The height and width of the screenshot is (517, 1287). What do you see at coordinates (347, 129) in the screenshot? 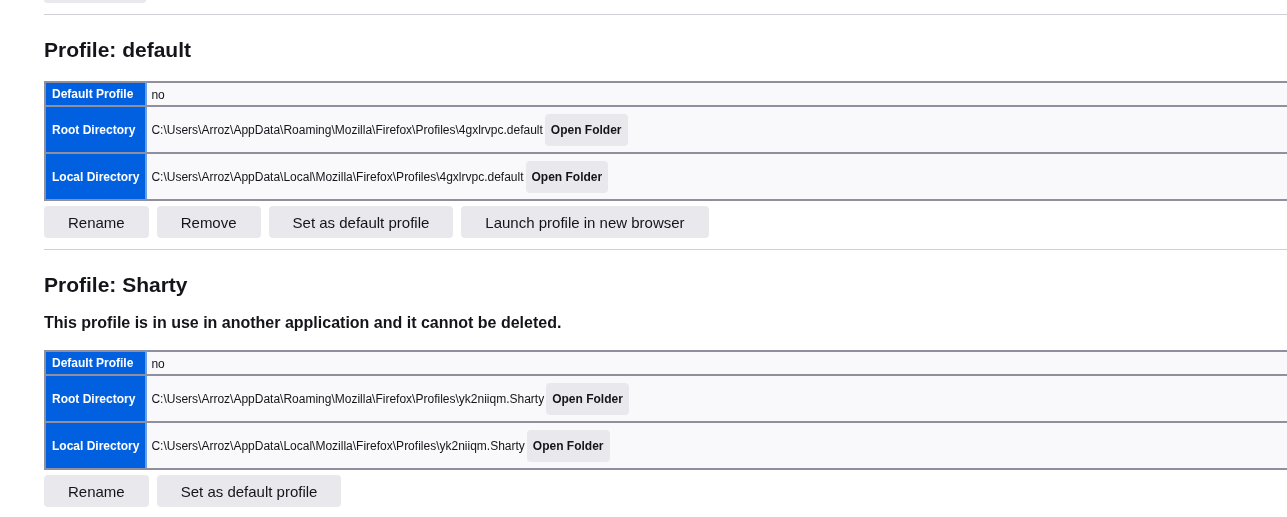
I see `table-cell: C:\Users\Arroz\AppData\Roaming\Mozilla\Firefox\Profiles\4gxlrvpc.default` at bounding box center [347, 129].